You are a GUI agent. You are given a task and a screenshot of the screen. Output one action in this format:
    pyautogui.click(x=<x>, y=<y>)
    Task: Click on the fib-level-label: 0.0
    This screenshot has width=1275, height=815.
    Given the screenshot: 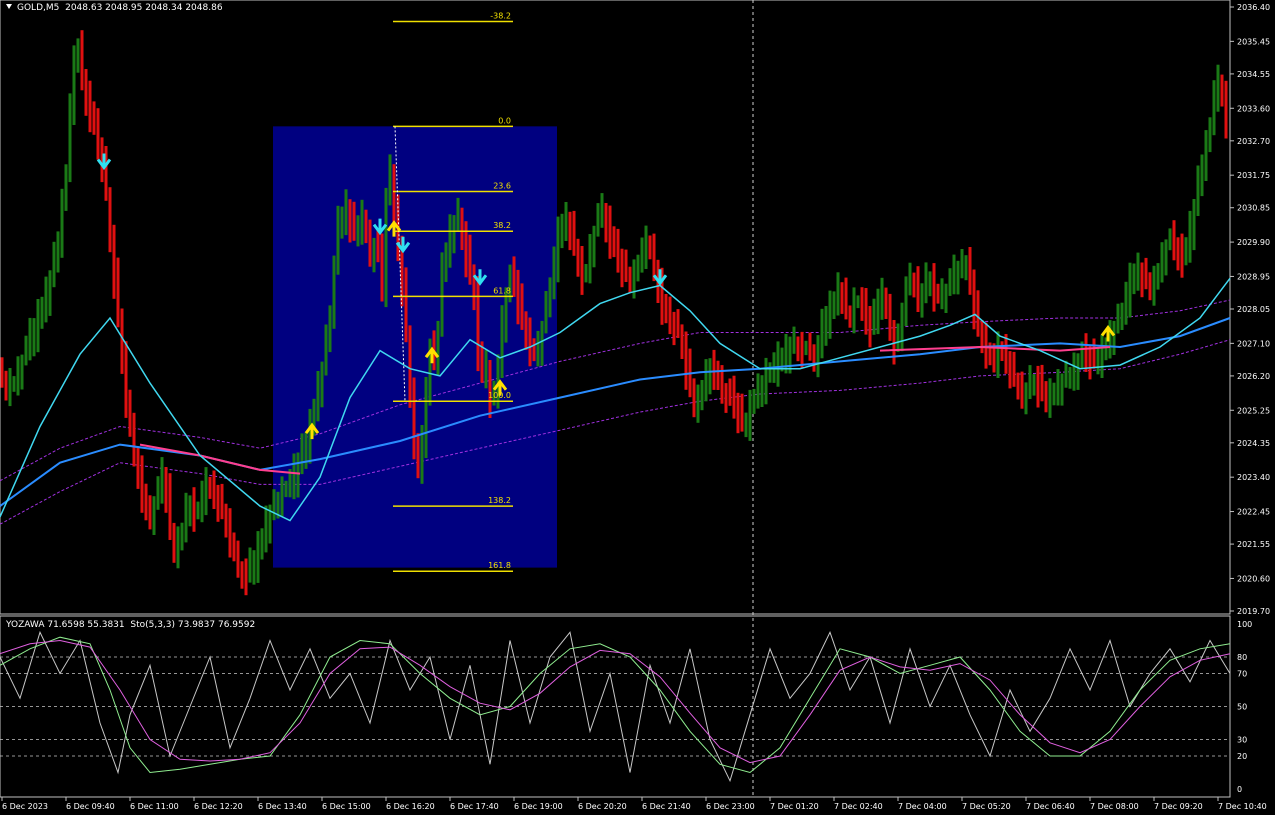 What is the action you would take?
    pyautogui.click(x=504, y=120)
    